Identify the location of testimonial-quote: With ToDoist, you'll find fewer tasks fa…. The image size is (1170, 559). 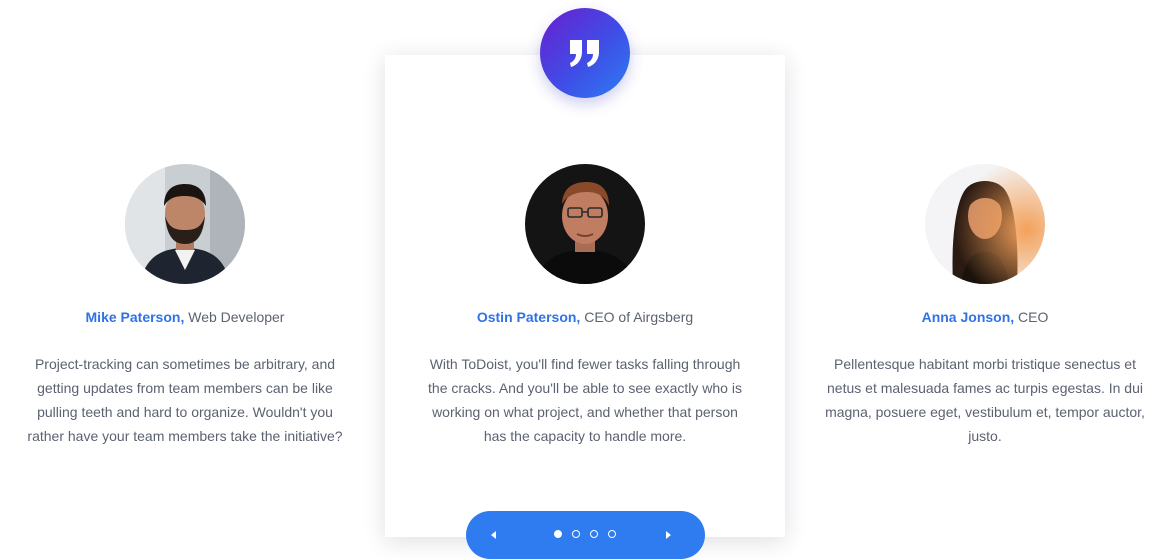
(585, 400).